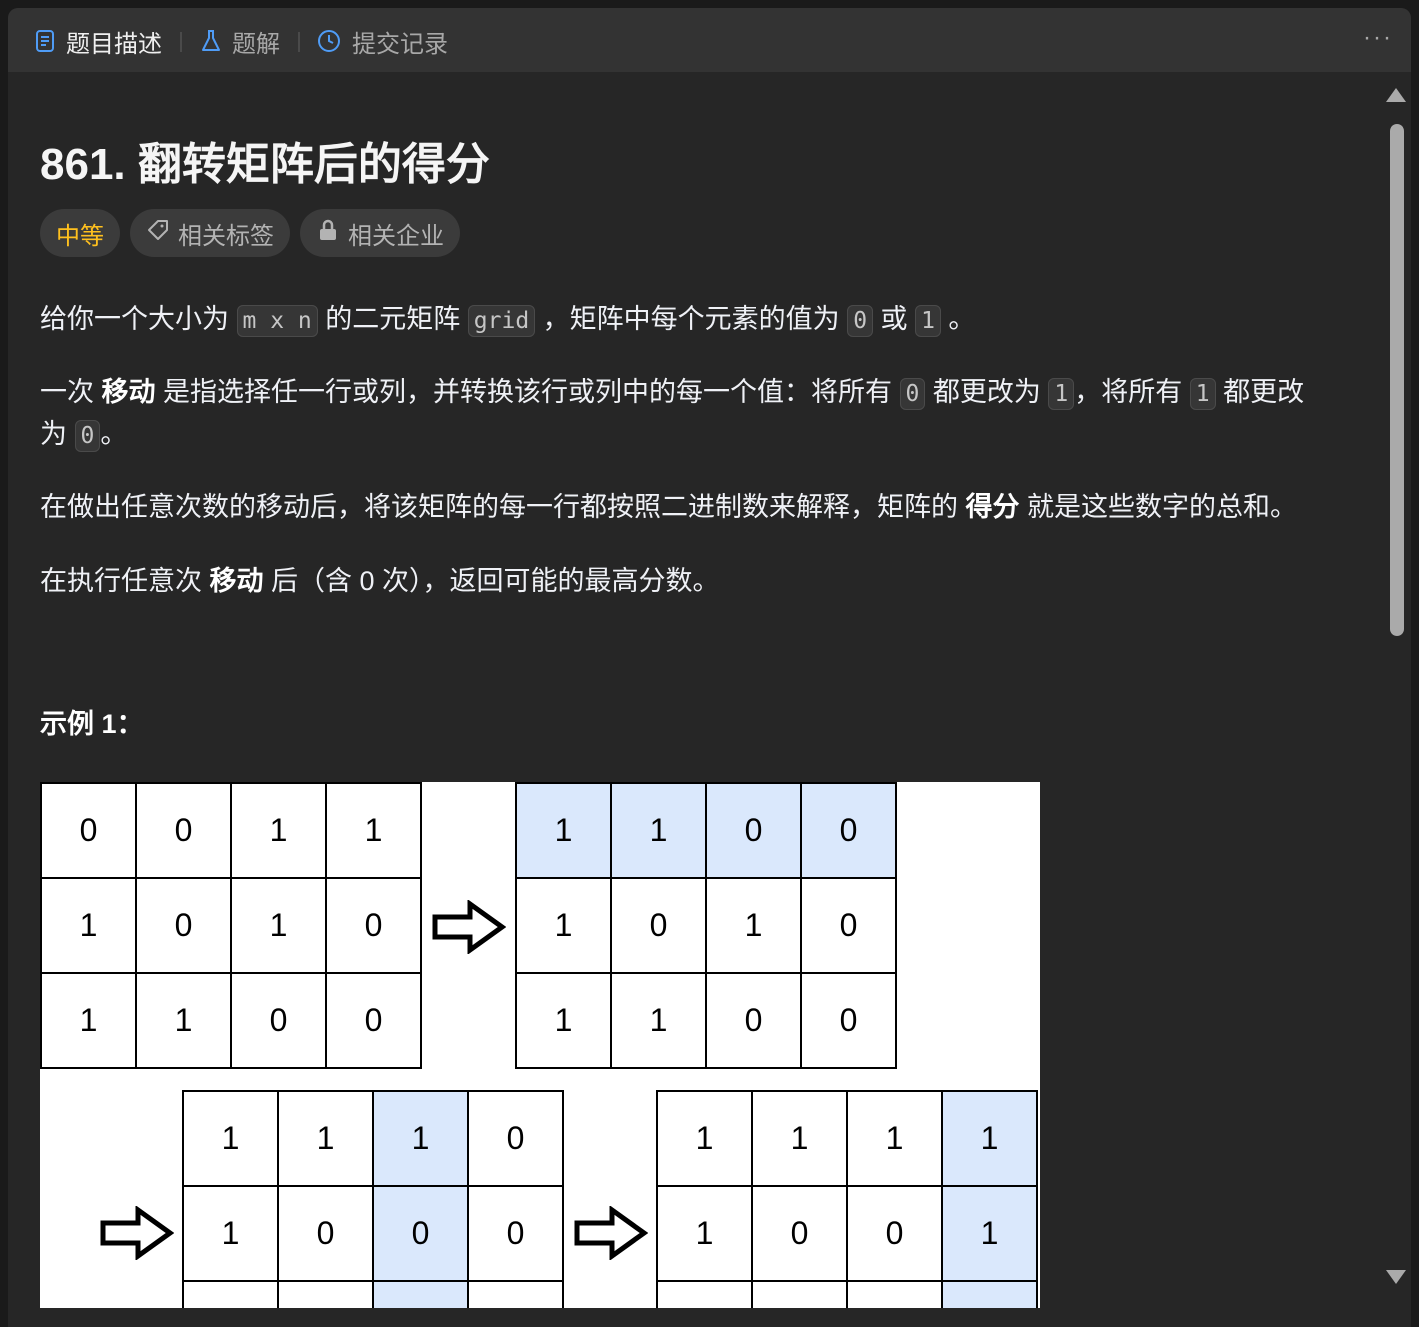  Describe the element at coordinates (1397, 380) in the screenshot. I see `scrollbar-thumb` at that location.